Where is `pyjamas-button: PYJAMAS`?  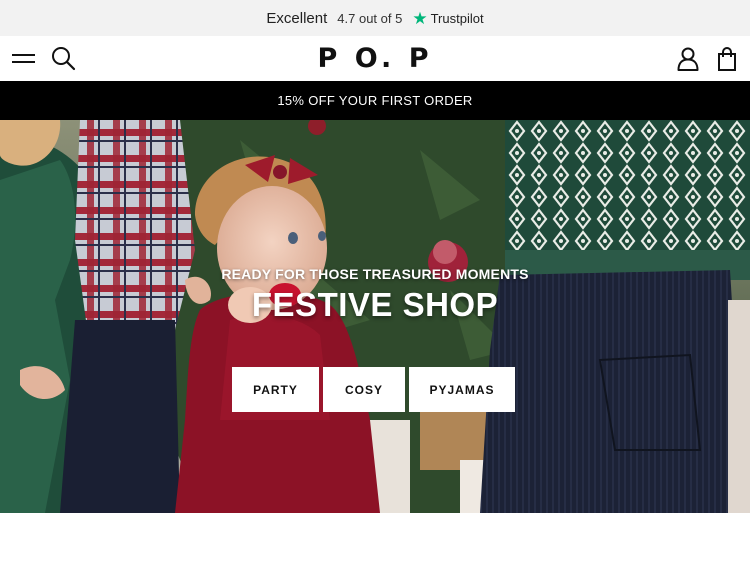
pyjamas-button: PYJAMAS is located at coordinates (462, 389).